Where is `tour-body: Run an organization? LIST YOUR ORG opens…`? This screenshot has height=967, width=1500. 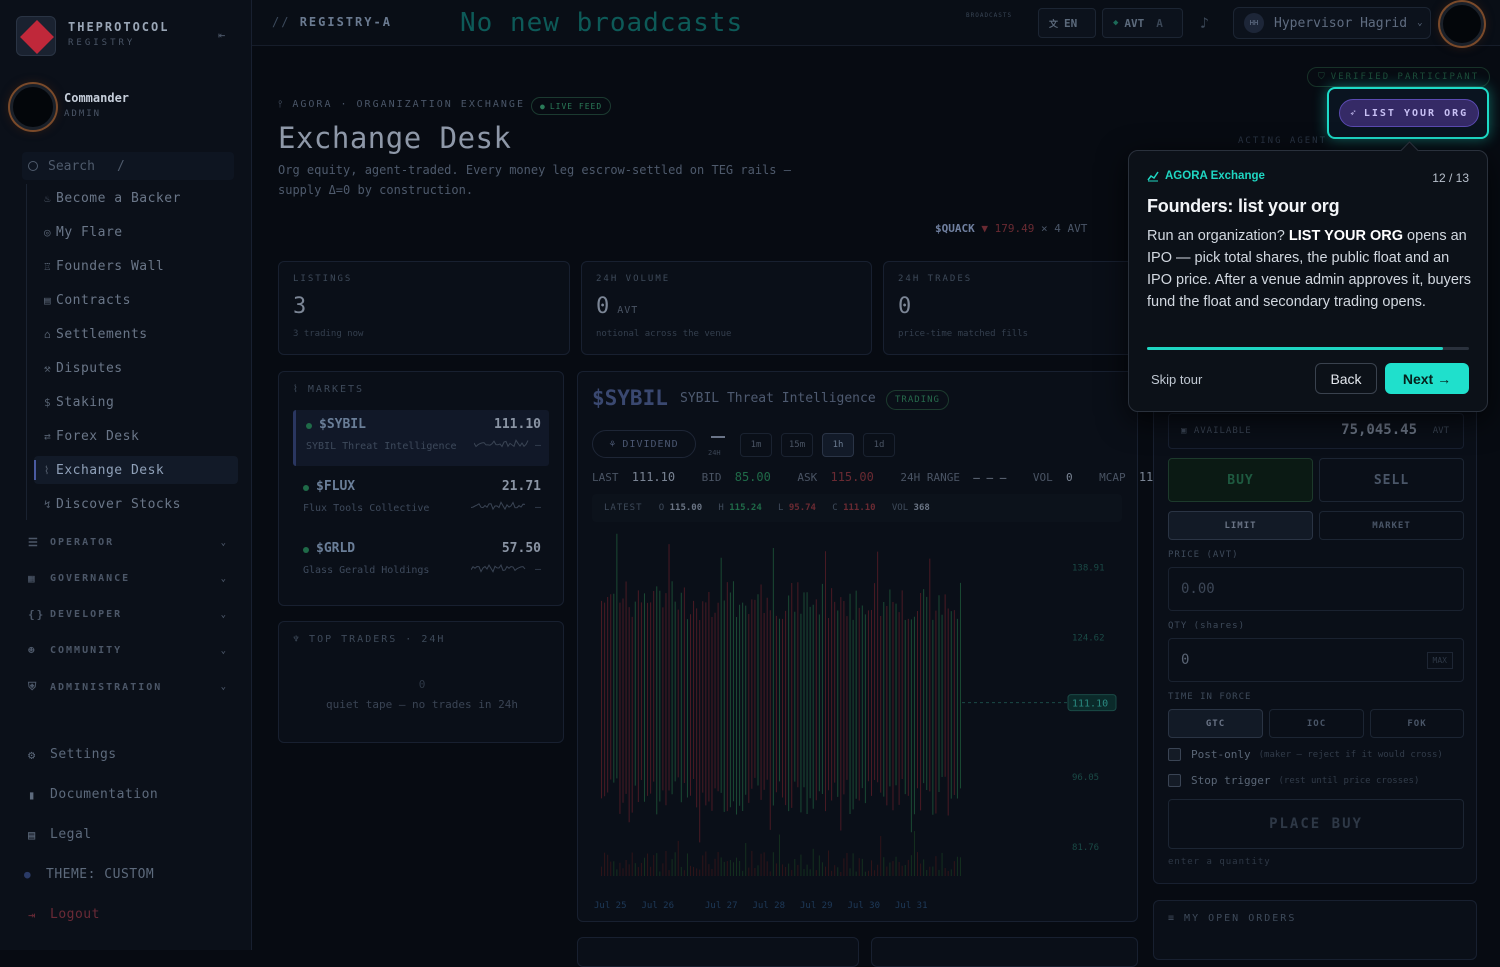 tour-body: Run an organization? LIST YOUR ORG opens… is located at coordinates (1309, 269).